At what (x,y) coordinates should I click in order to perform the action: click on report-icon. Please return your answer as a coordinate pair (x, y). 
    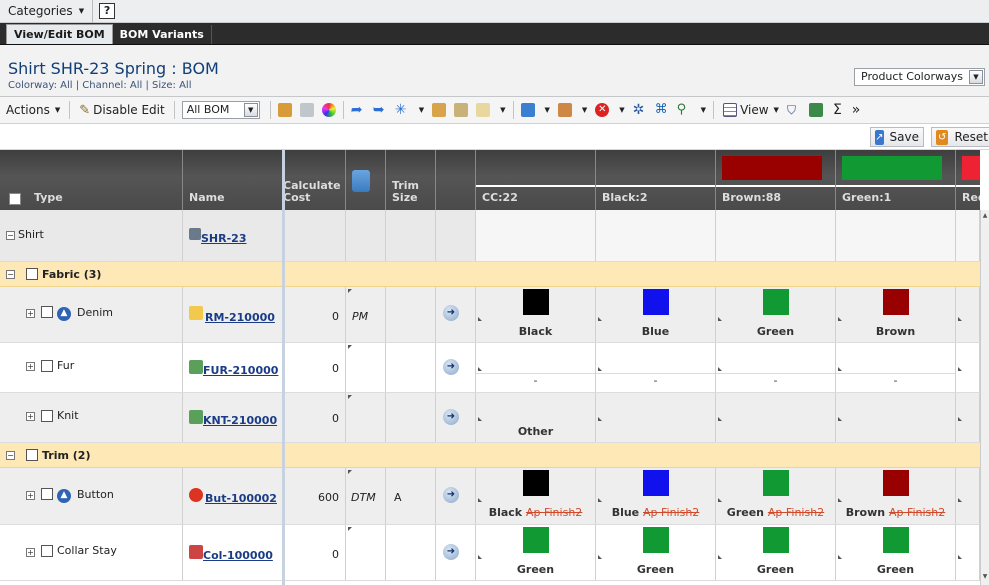
    Looking at the image, I should click on (815, 110).